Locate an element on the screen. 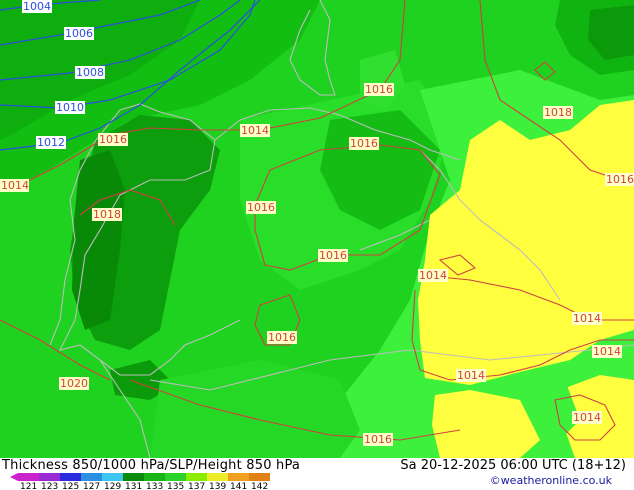 The width and height of the screenshot is (634, 490). isobar-label-1012: 1012 is located at coordinates (51, 142).